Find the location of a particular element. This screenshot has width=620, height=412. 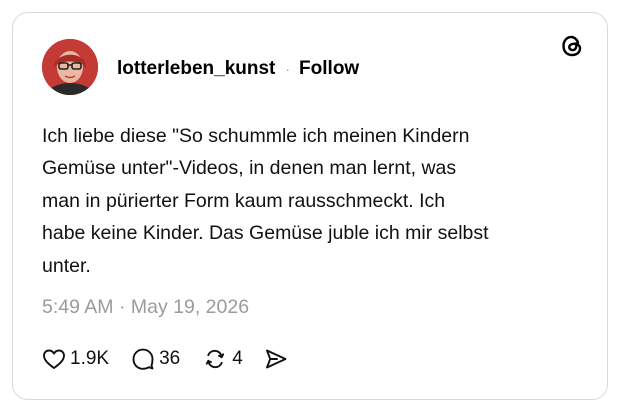

repost-button: 4 is located at coordinates (222, 359).